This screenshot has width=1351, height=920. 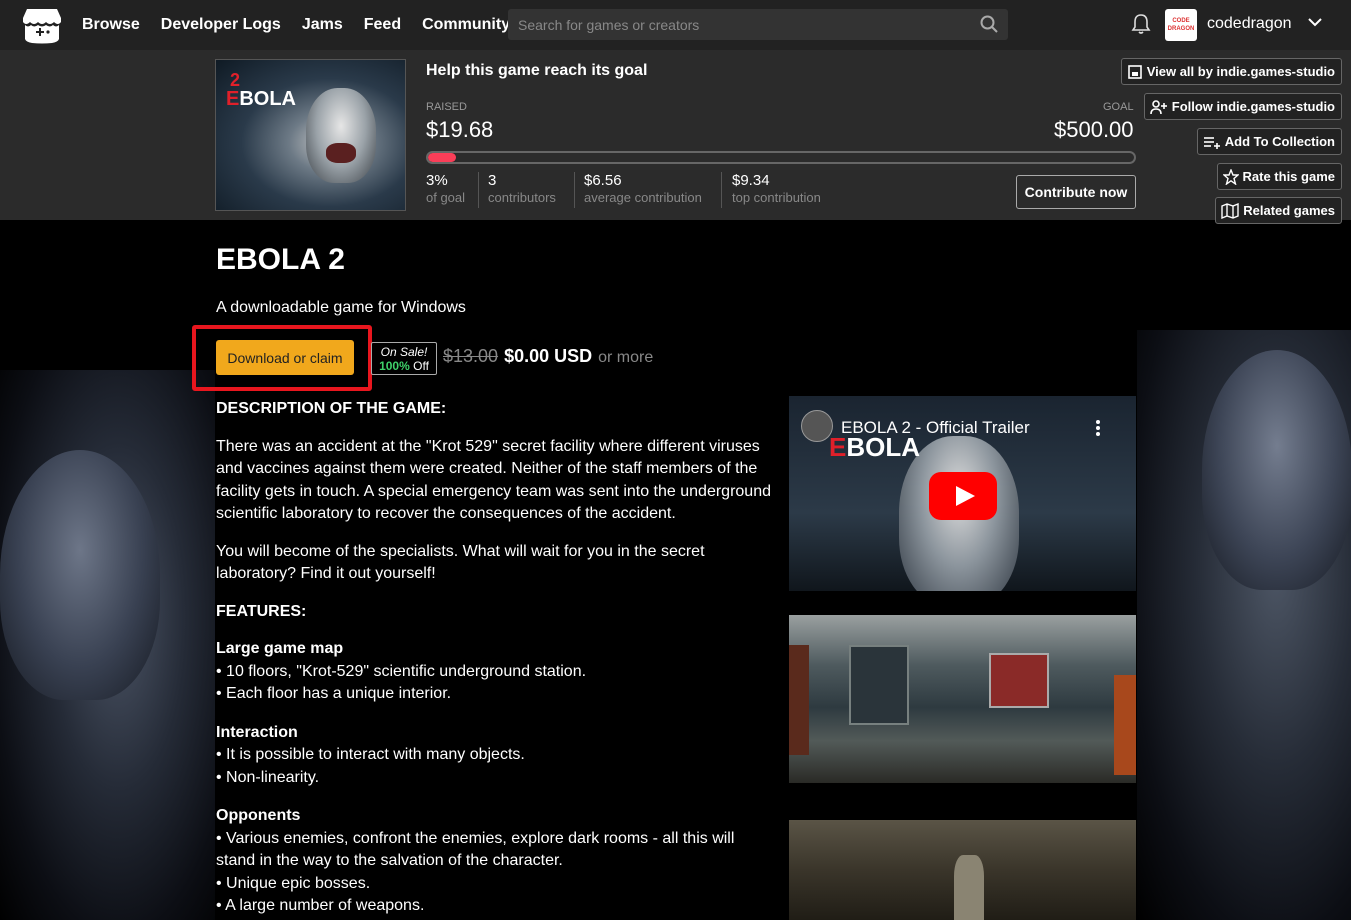 I want to click on price-display: $13.00 $0.00 USD or more, so click(x=548, y=356).